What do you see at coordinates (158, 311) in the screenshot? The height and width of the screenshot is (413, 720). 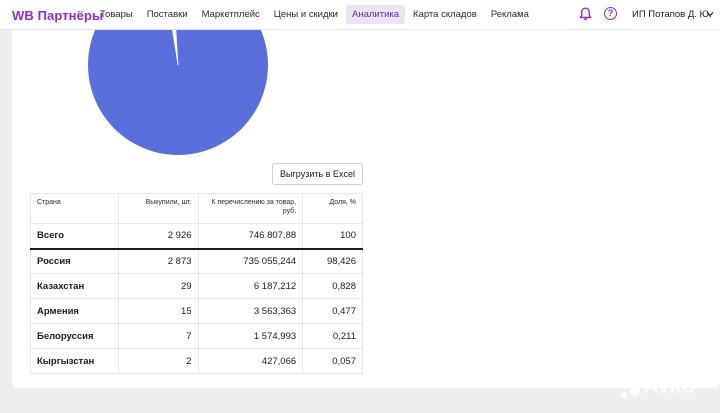 I see `cell-qty: 15` at bounding box center [158, 311].